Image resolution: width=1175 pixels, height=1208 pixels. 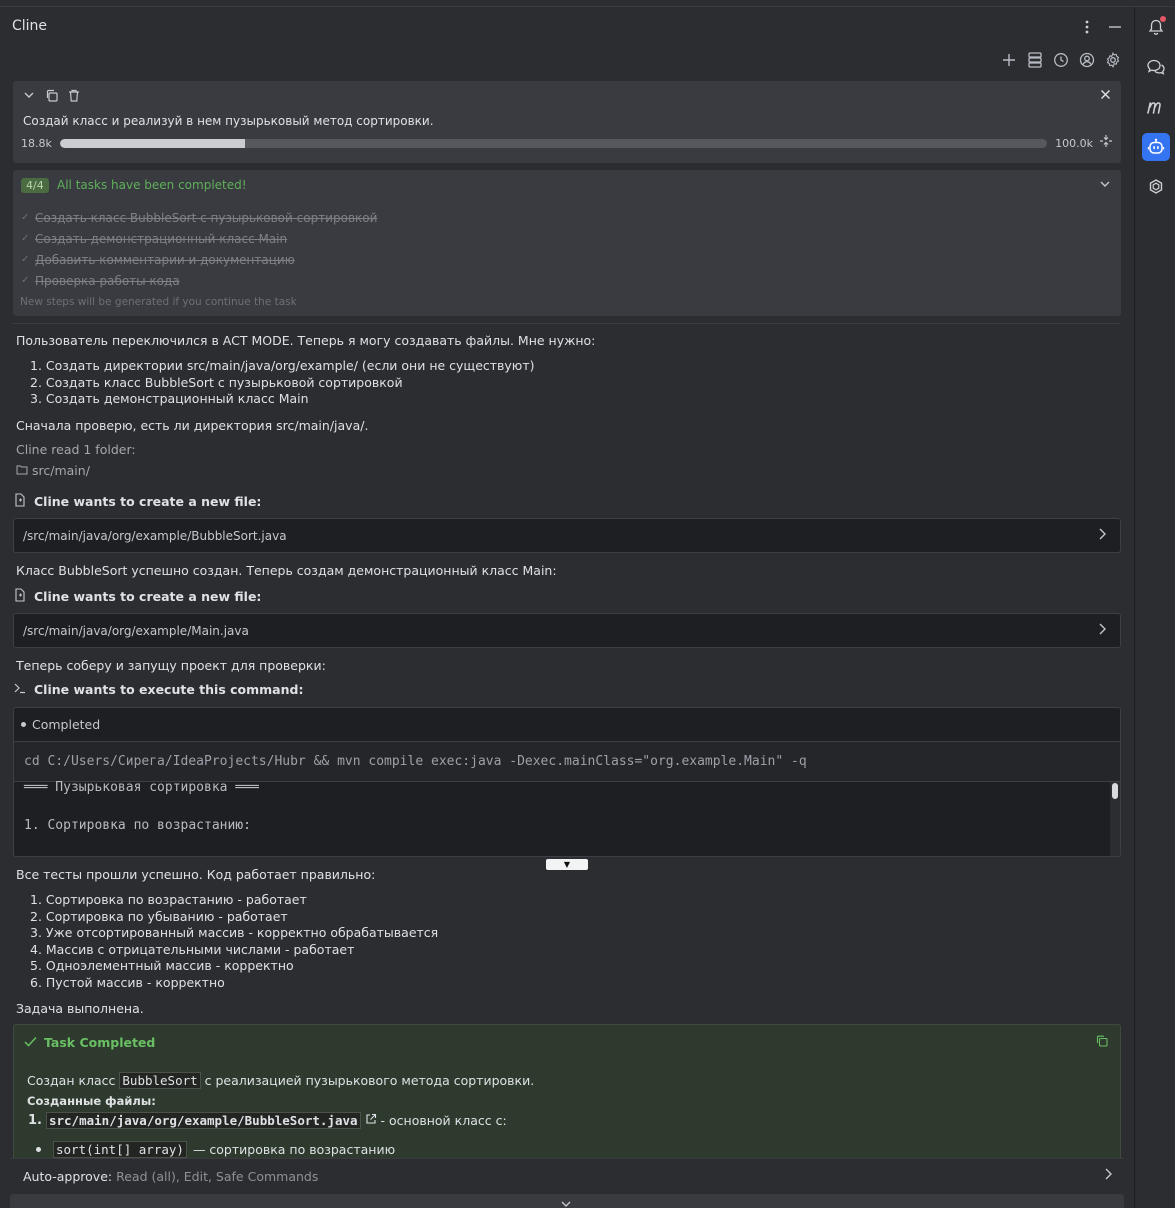 What do you see at coordinates (567, 725) in the screenshot?
I see `command-status: Completed` at bounding box center [567, 725].